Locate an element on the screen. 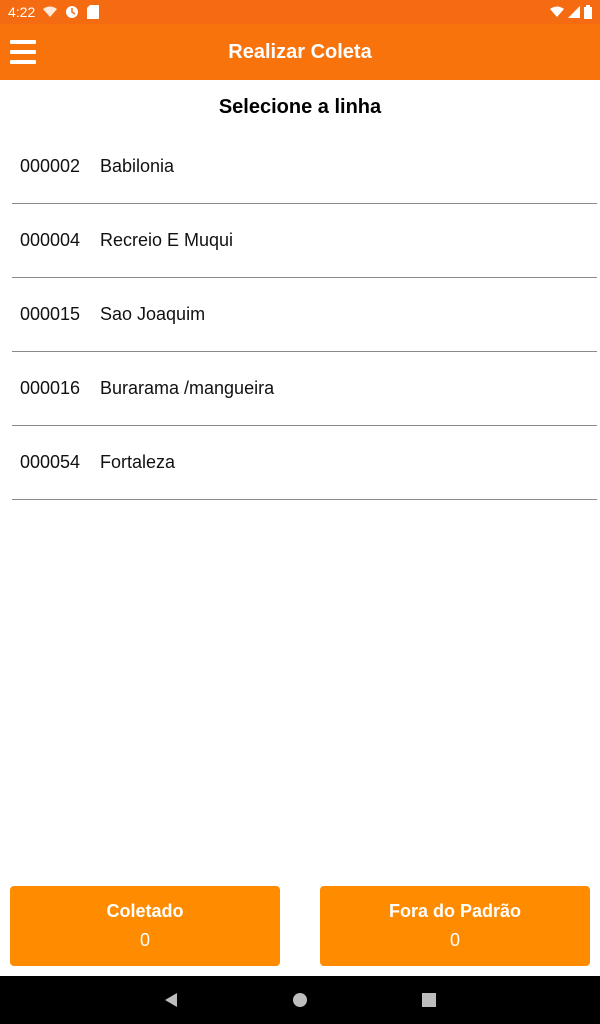 This screenshot has width=600, height=1024. wifi-icon is located at coordinates (50, 11).